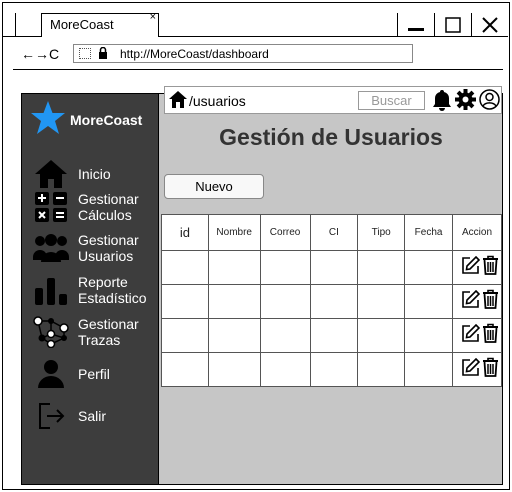 This screenshot has width=512, height=492. Describe the element at coordinates (258, 69) in the screenshot. I see `divider` at that location.